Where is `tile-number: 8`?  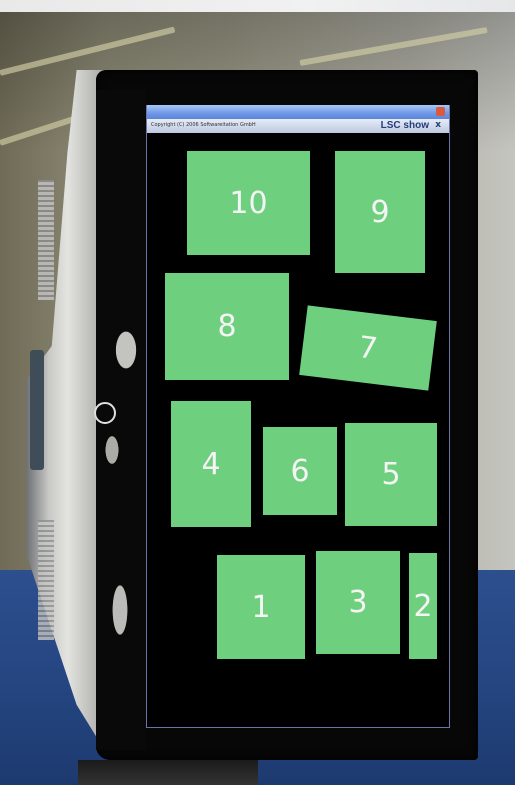 tile-number: 8 is located at coordinates (227, 326).